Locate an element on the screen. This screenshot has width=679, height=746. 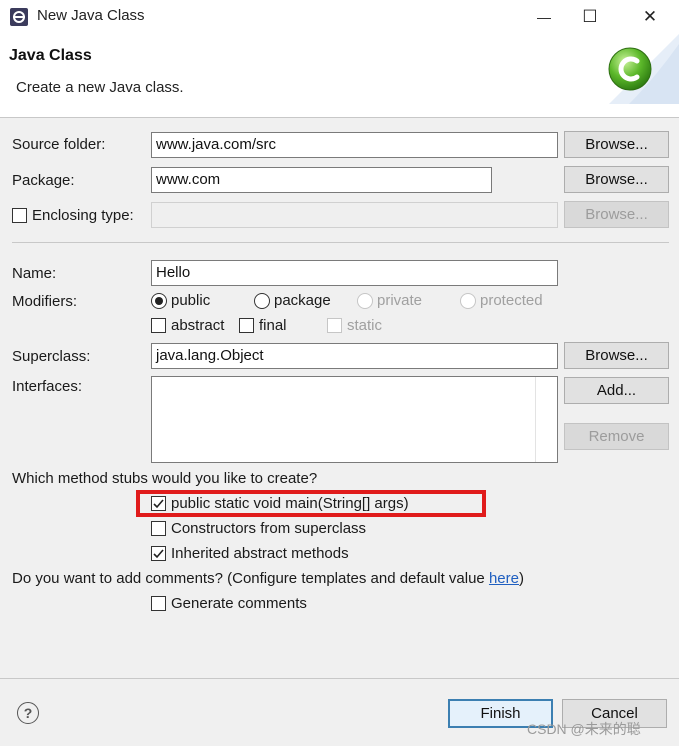
stub-inherited-checkbox is located at coordinates (158, 553).